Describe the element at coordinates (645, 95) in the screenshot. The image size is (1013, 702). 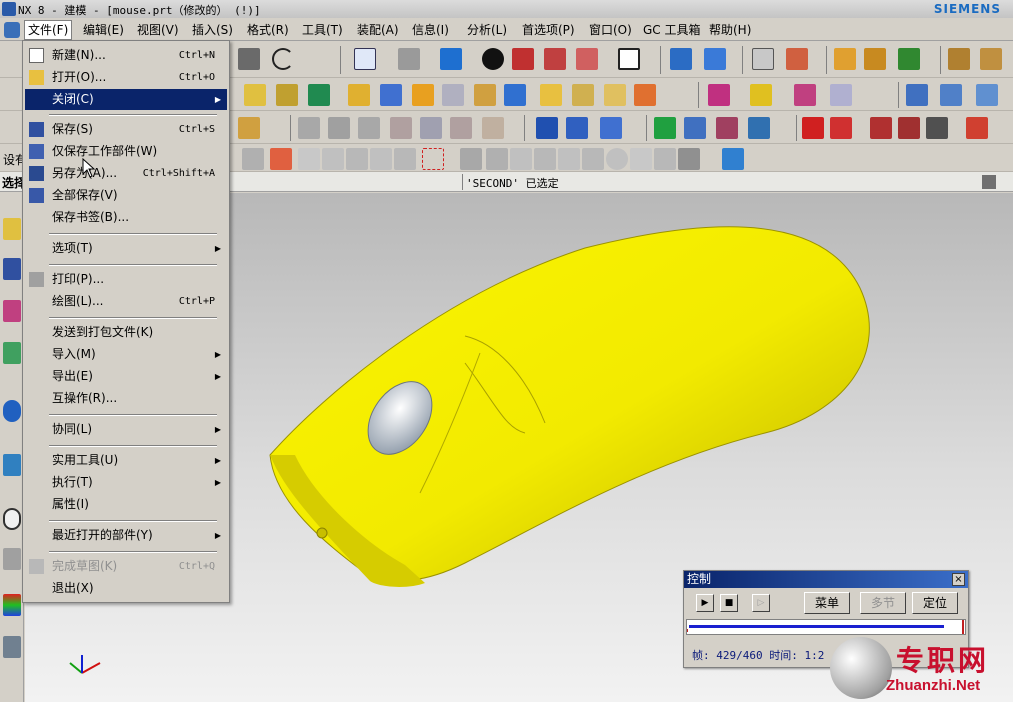
I see `split-body-icon` at that location.